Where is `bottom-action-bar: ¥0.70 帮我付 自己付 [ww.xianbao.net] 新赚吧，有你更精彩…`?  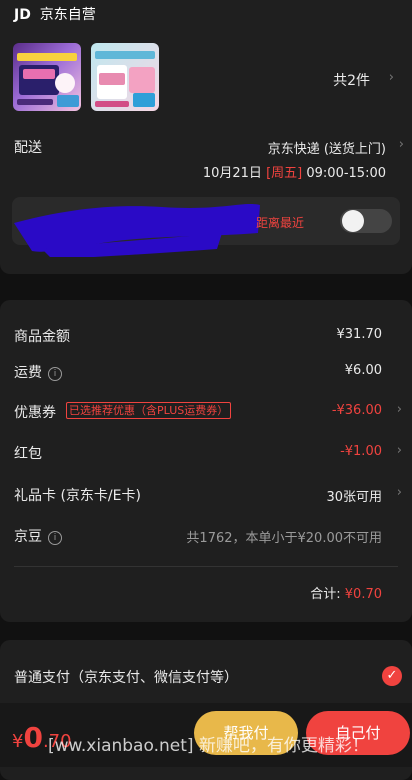 bottom-action-bar: ¥0.70 帮我付 自己付 [ww.xianbao.net] 新赚吧，有你更精彩… is located at coordinates (206, 735).